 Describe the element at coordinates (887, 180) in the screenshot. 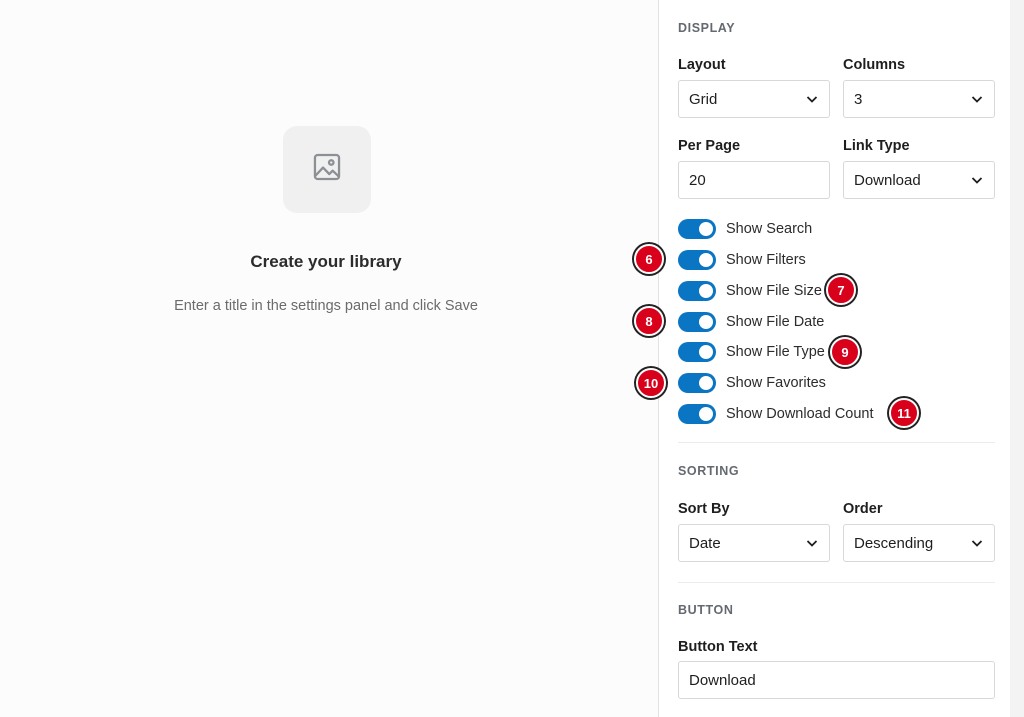

I see `link-type-select-value: Download` at that location.